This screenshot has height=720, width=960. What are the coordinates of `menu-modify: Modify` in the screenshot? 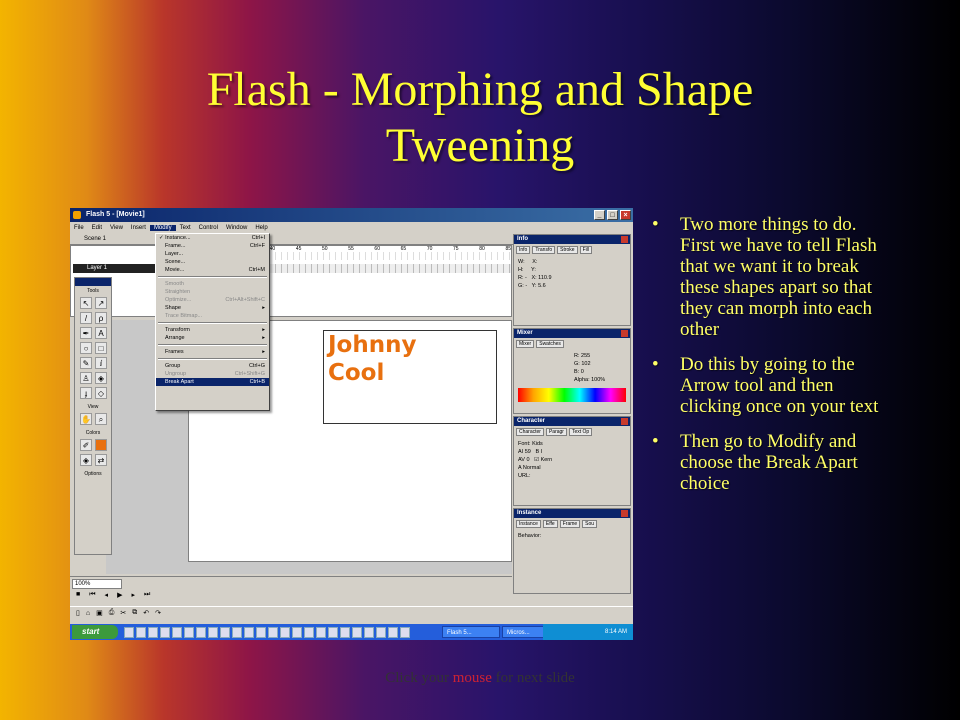 It's located at (162, 227).